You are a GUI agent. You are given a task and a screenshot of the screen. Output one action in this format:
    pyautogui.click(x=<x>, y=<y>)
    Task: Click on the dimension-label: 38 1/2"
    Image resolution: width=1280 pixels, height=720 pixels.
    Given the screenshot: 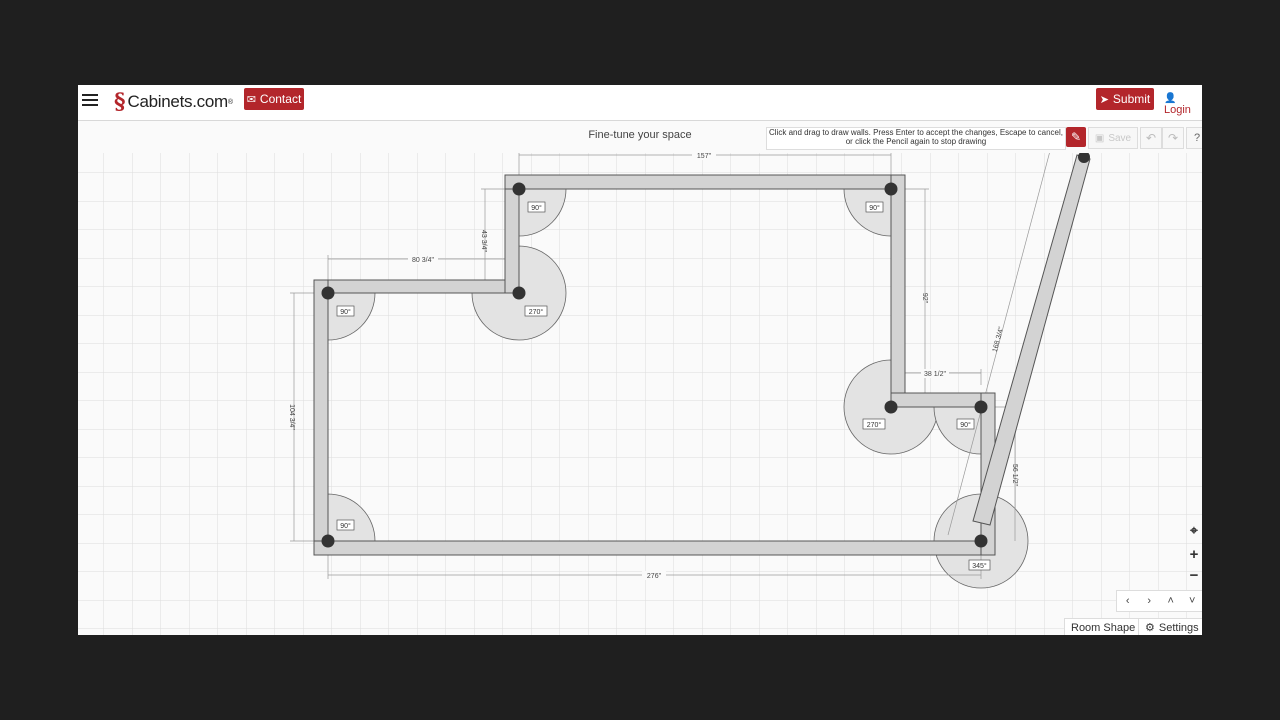 What is the action you would take?
    pyautogui.click(x=935, y=374)
    